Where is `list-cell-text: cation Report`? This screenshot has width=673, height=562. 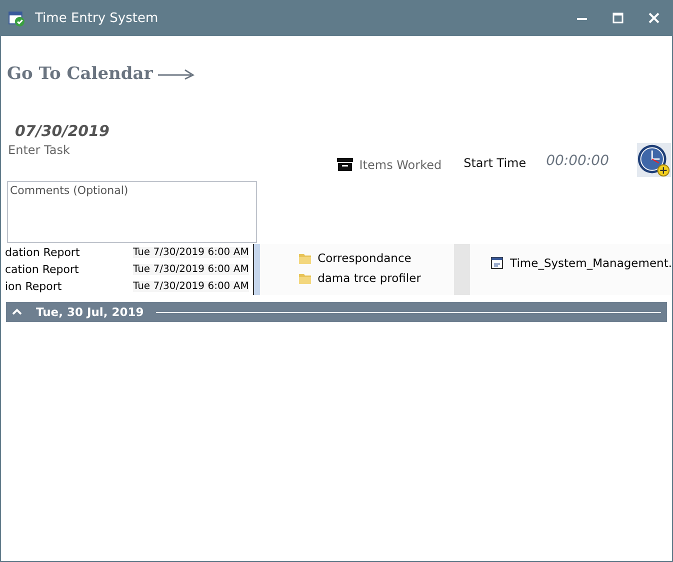 list-cell-text: cation Report is located at coordinates (42, 269).